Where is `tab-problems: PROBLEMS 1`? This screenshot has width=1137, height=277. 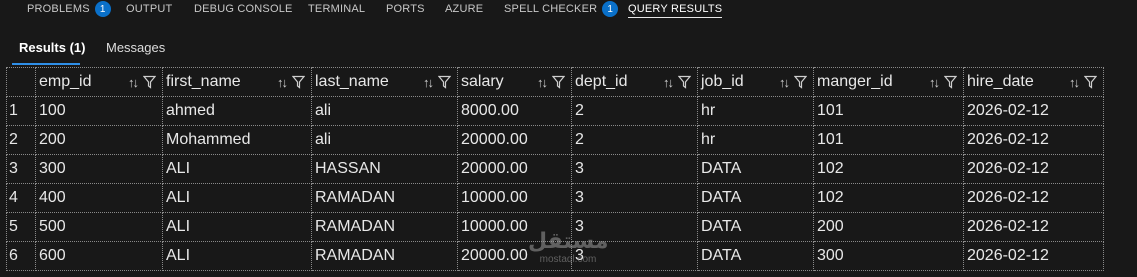
tab-problems: PROBLEMS 1 is located at coordinates (69, 9).